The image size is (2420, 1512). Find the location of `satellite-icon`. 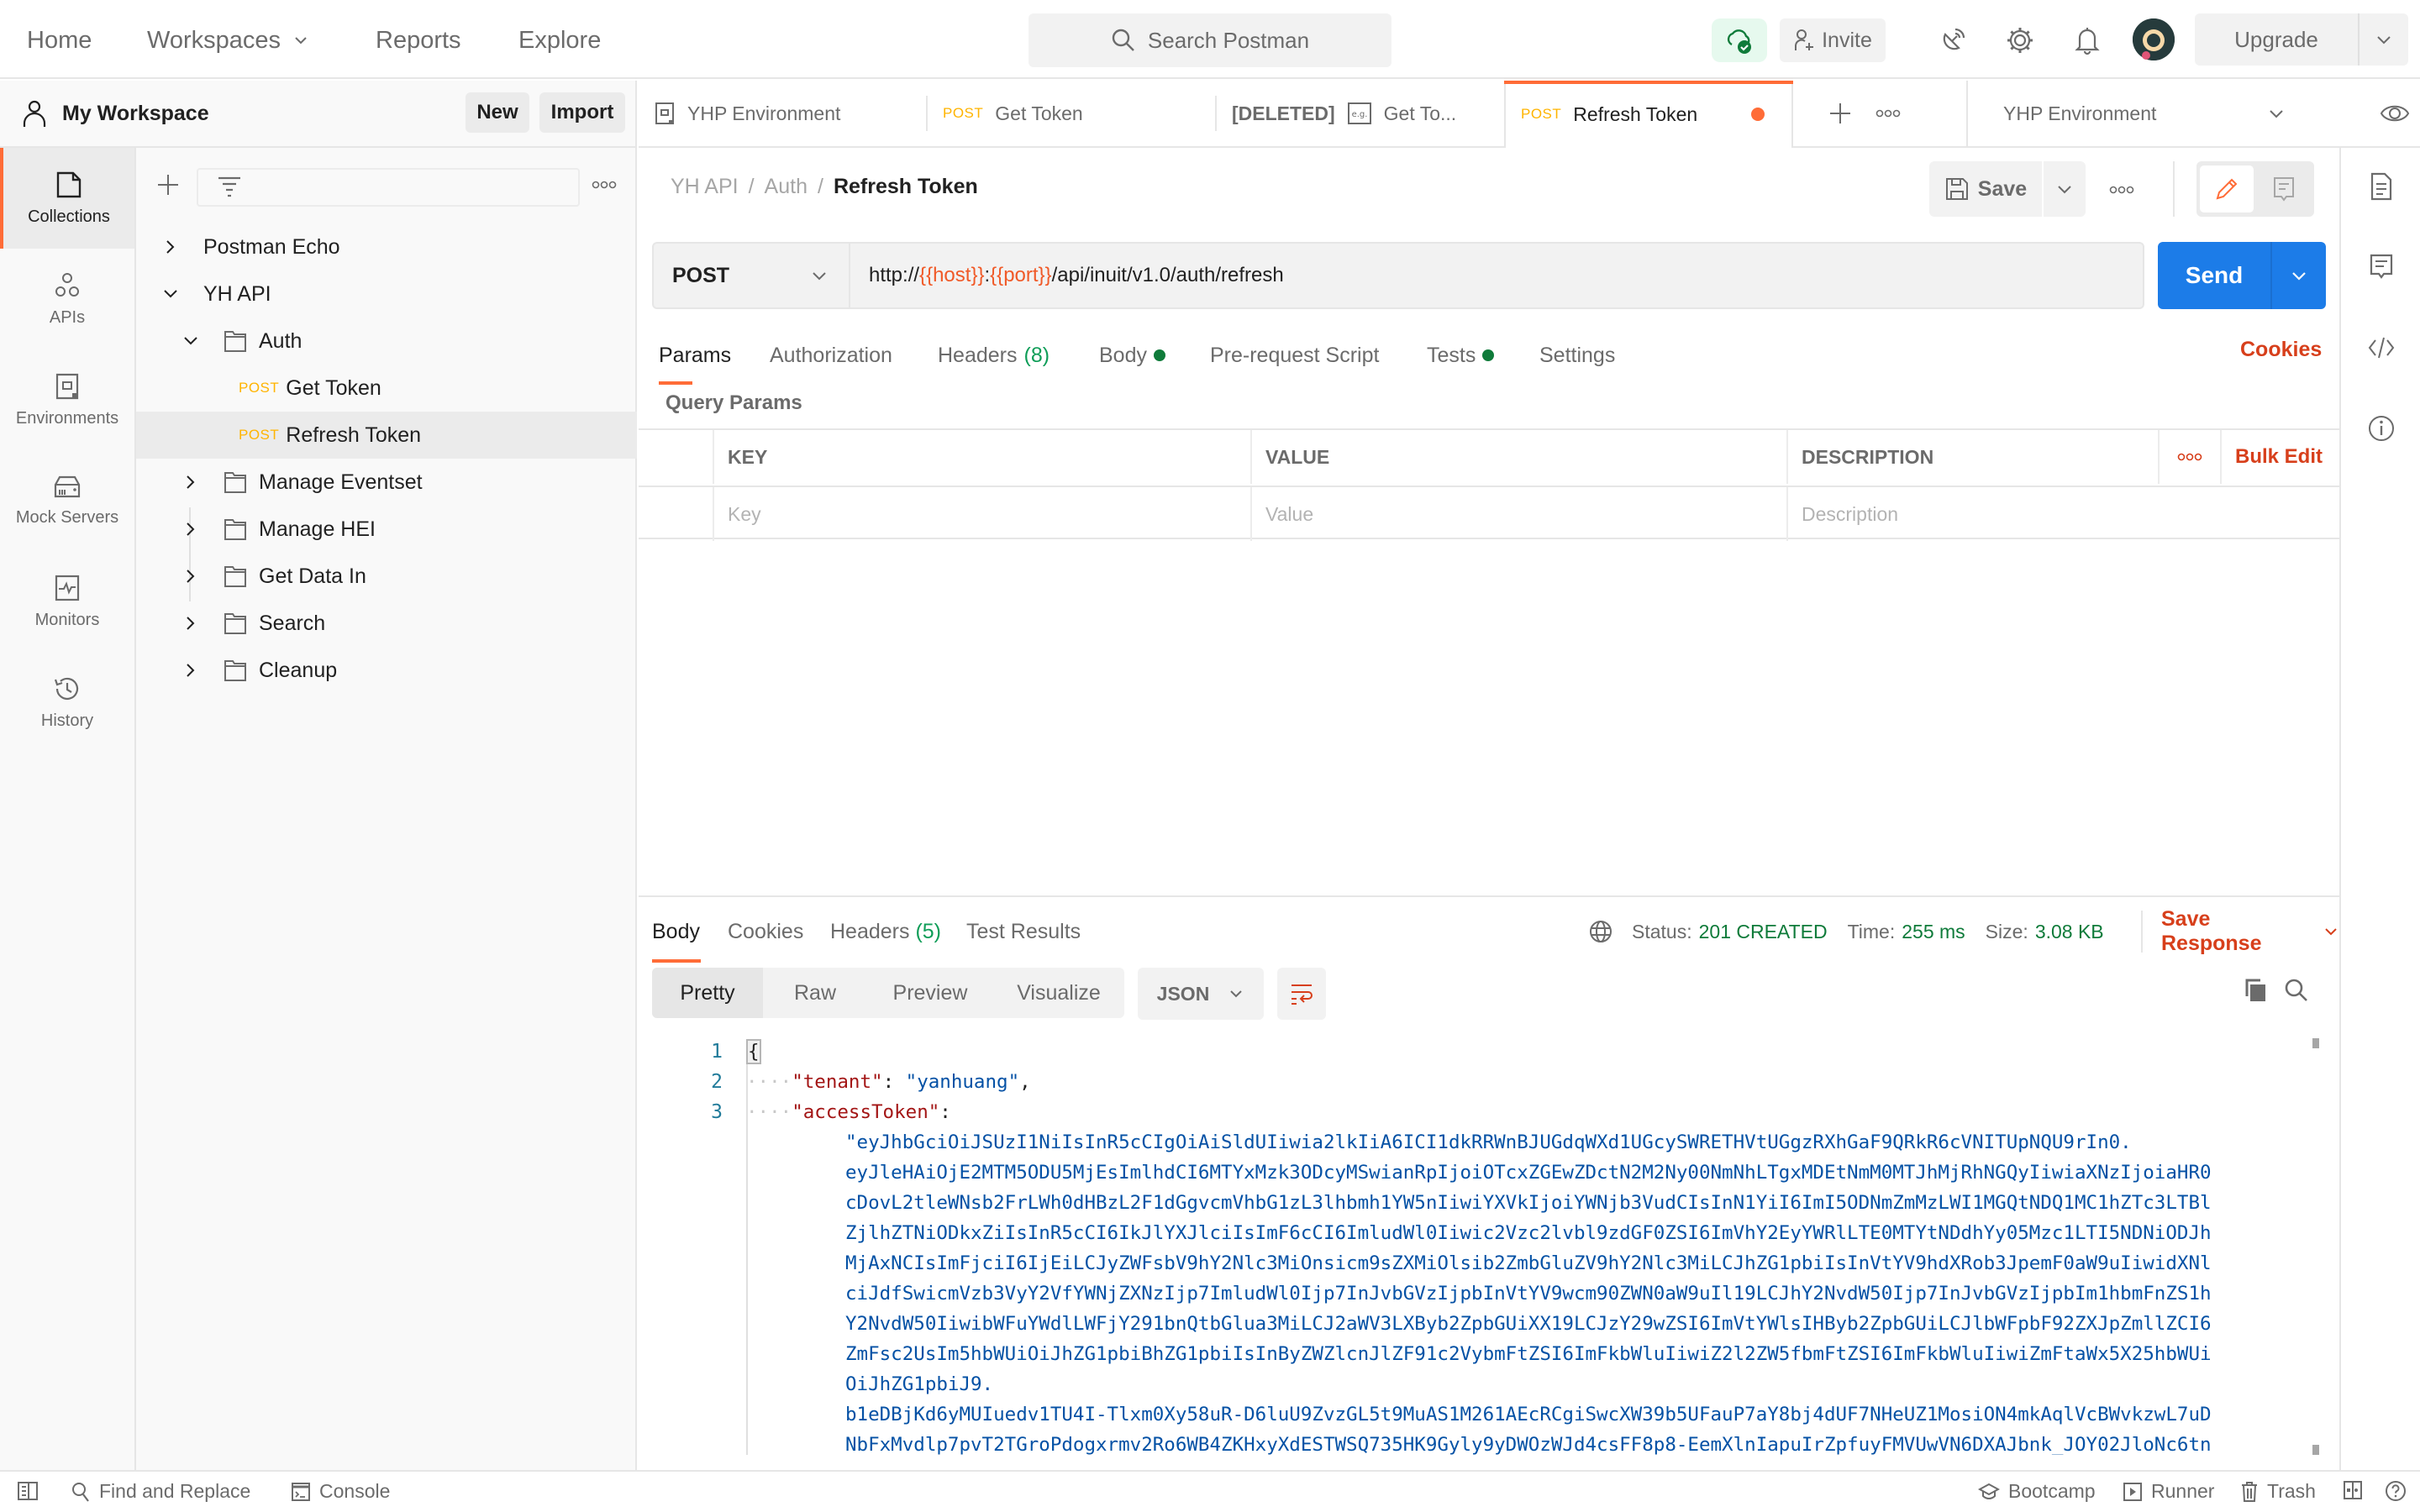

satellite-icon is located at coordinates (1953, 40).